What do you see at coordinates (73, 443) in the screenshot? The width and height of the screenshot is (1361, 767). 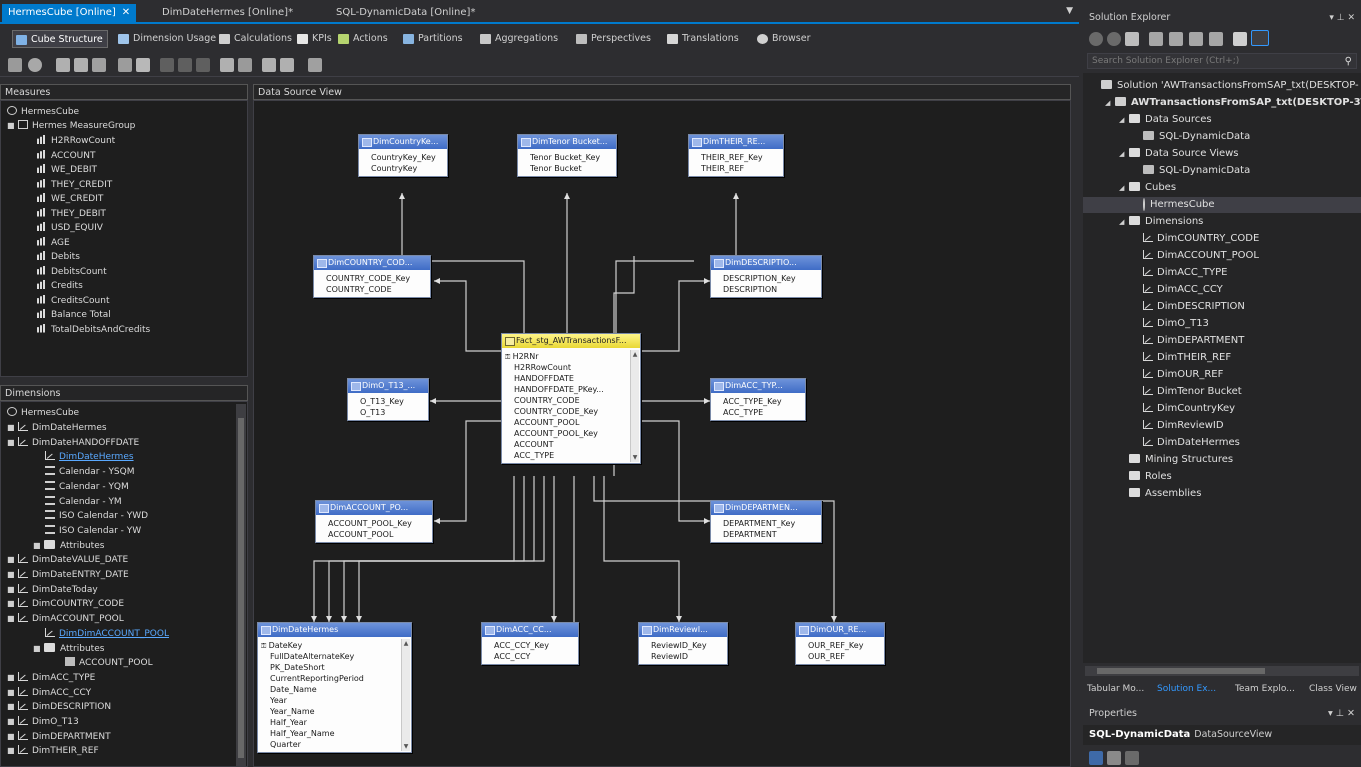 I see `dimension-tree-item: ■ DimDateHANDOFFDATE` at bounding box center [73, 443].